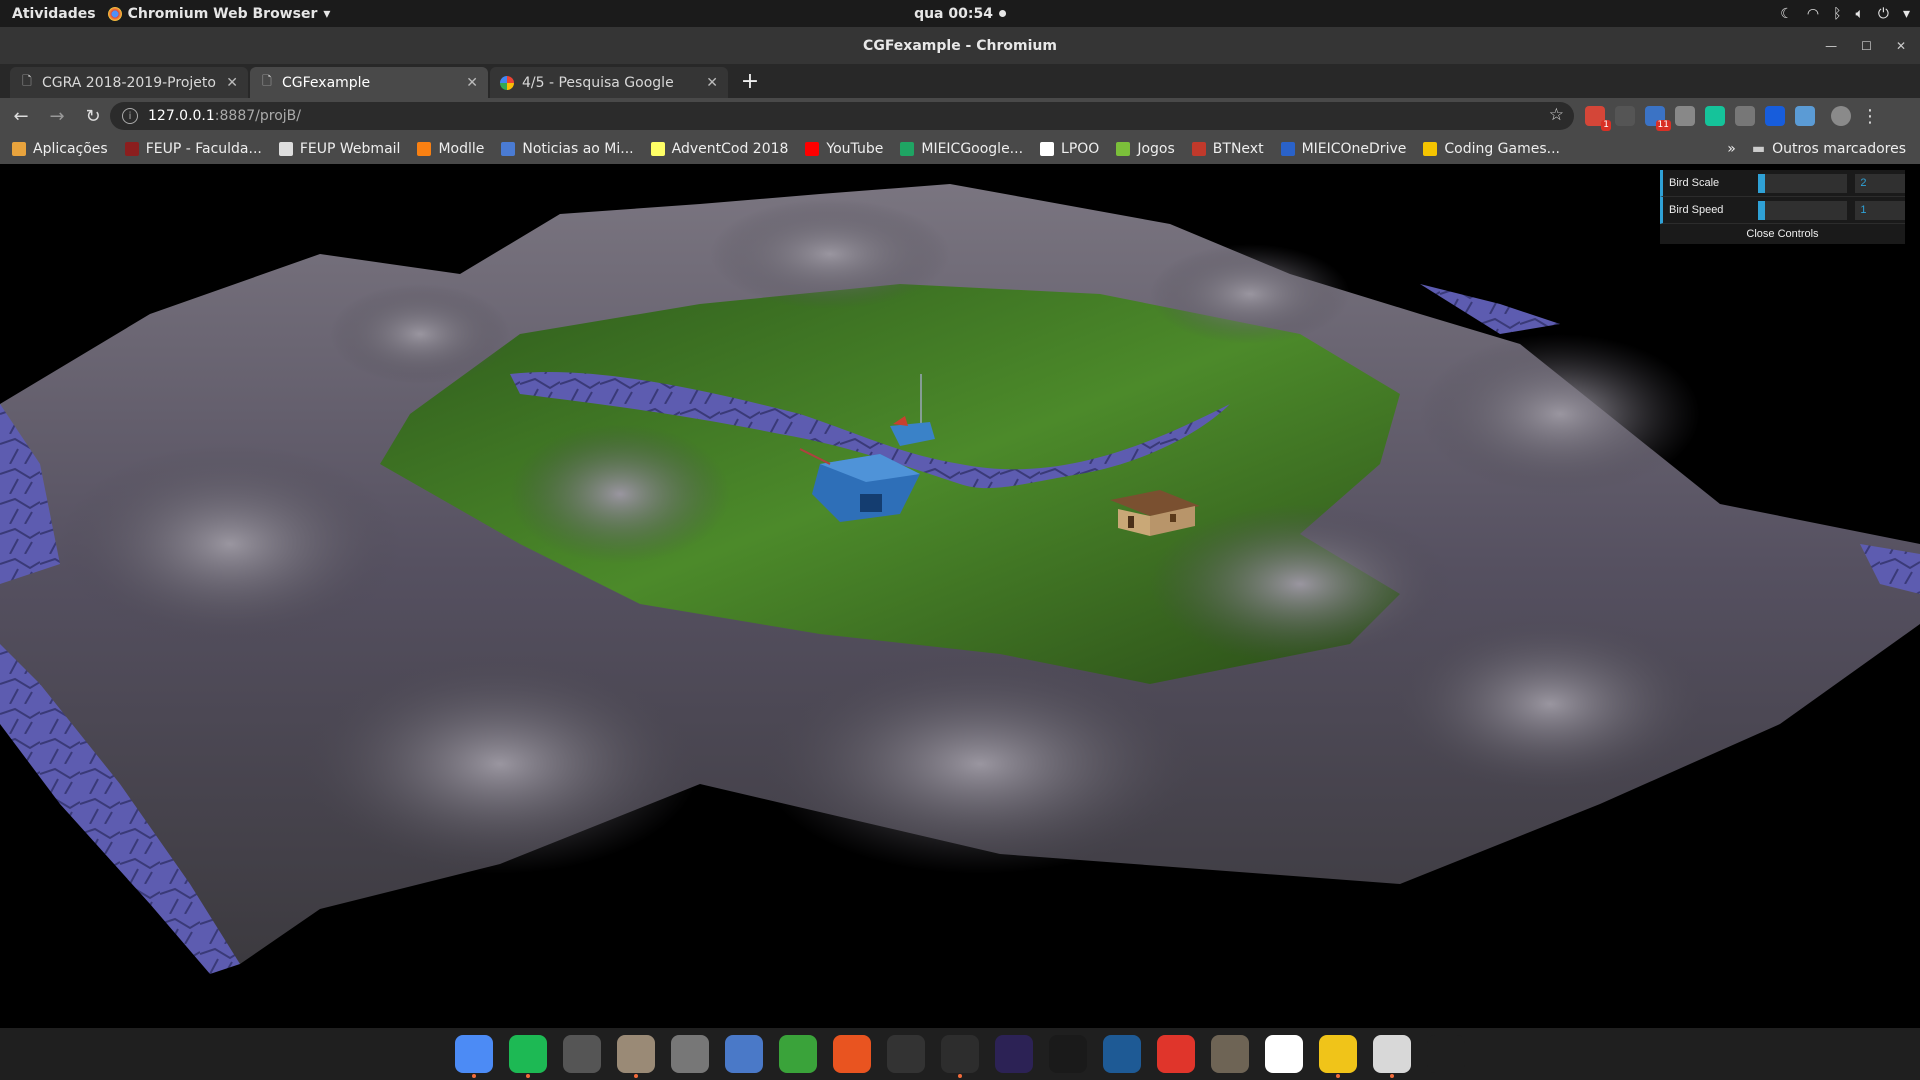 The height and width of the screenshot is (1080, 1920). What do you see at coordinates (1156, 149) in the screenshot?
I see `bookmark-label: Jogos` at bounding box center [1156, 149].